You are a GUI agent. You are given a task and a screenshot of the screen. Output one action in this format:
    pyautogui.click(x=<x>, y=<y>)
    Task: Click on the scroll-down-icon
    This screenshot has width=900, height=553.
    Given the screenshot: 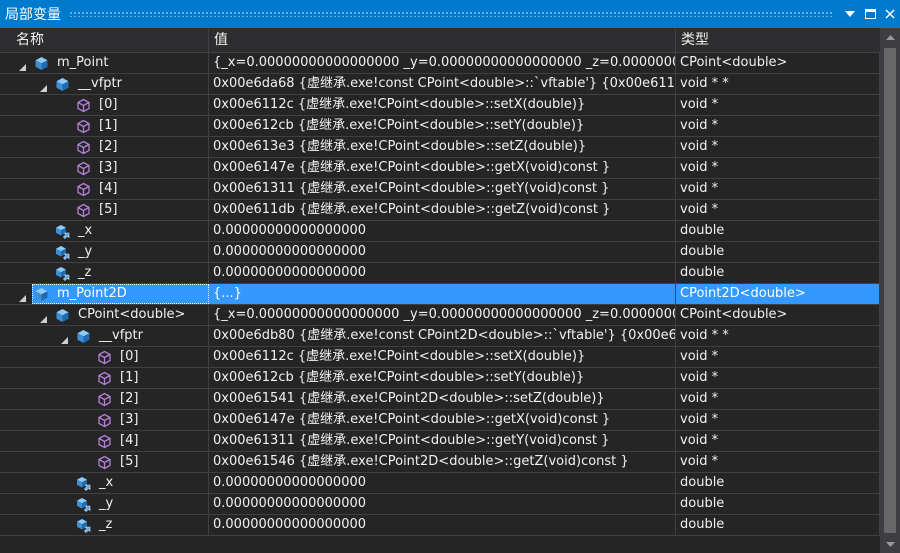 What is the action you would take?
    pyautogui.click(x=890, y=544)
    